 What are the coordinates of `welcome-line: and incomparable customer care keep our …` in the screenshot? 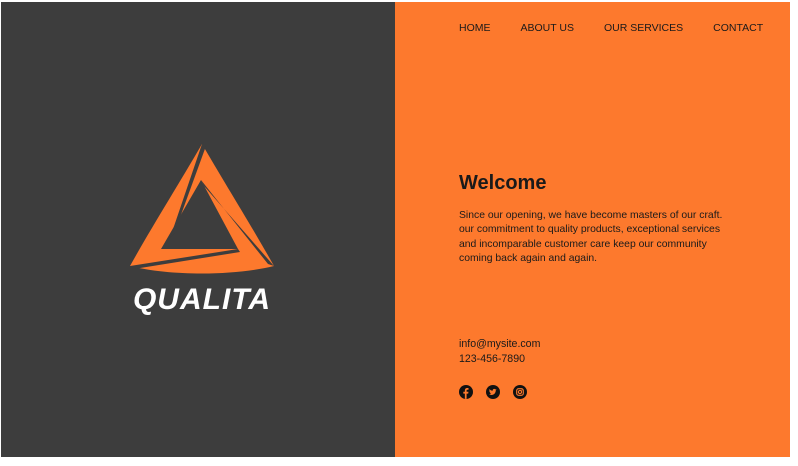 It's located at (583, 244).